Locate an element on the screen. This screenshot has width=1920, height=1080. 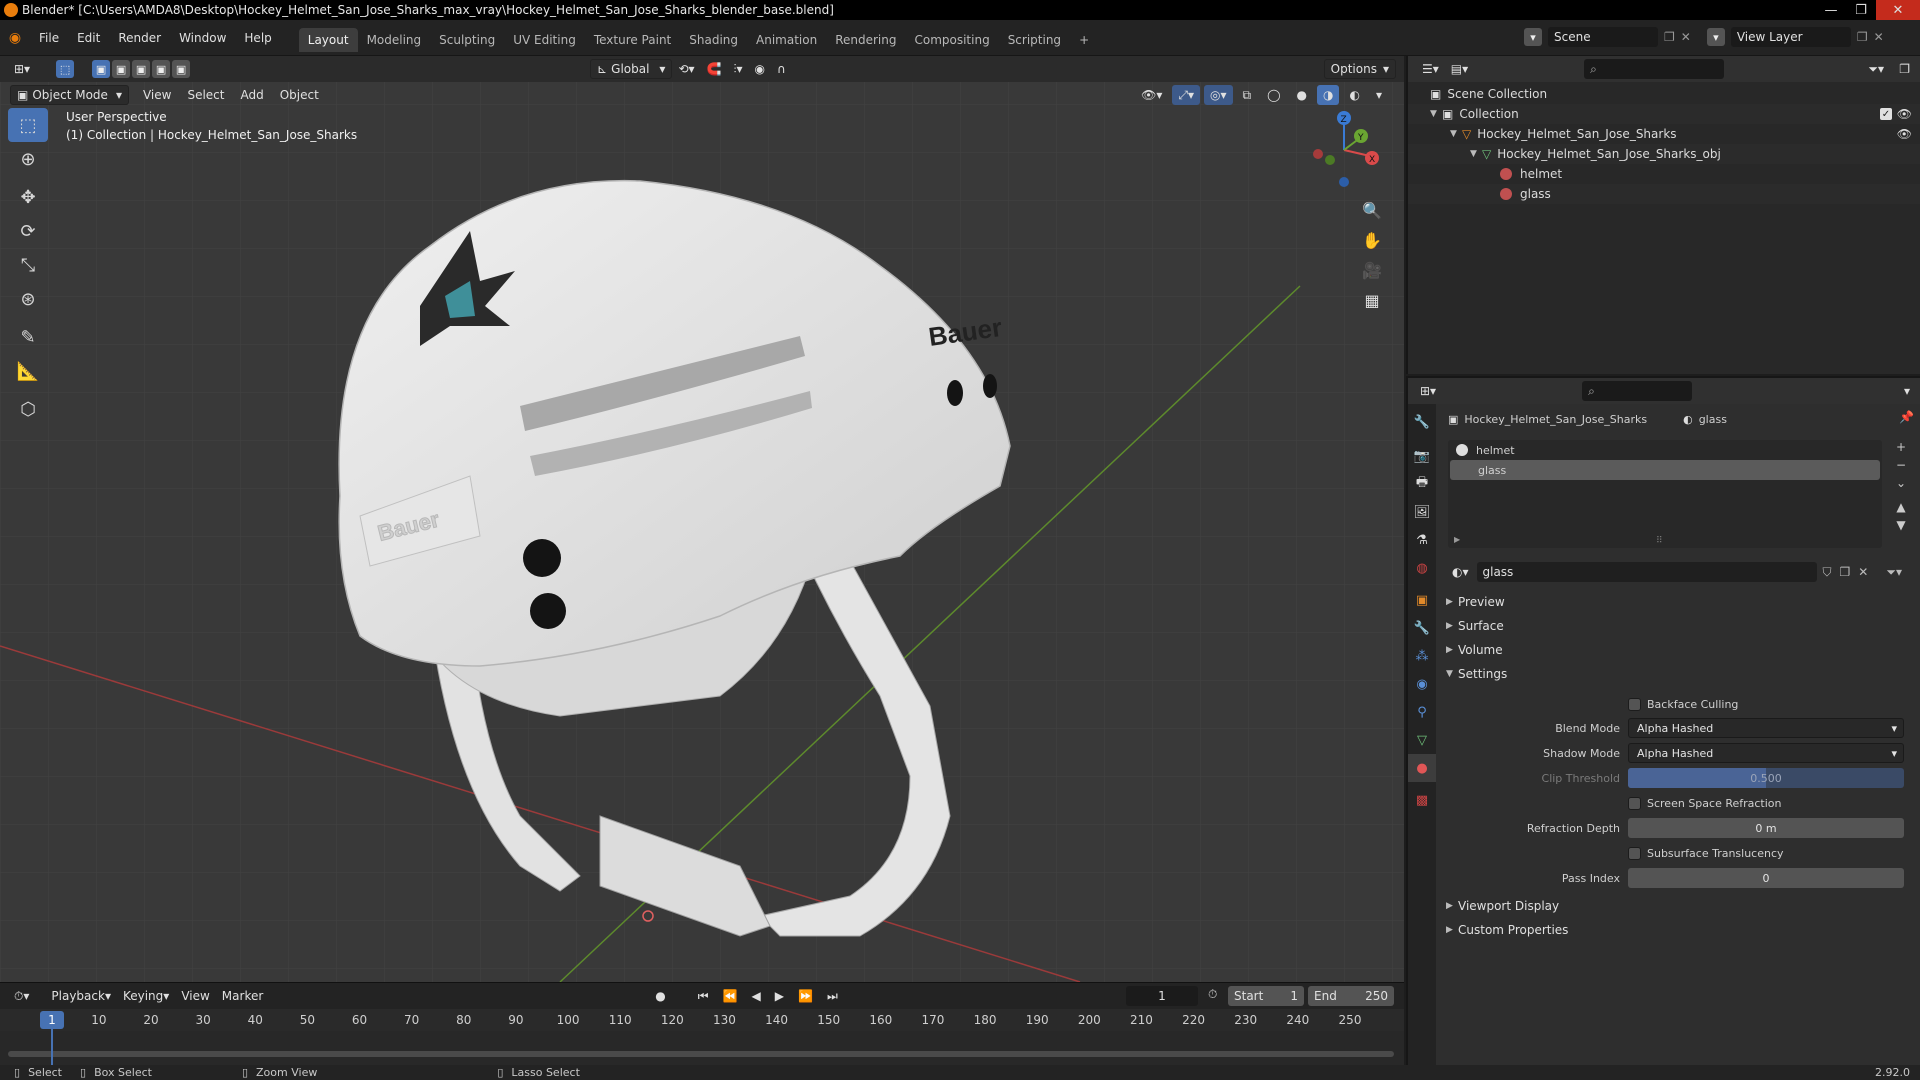
rotate-tool-icon: ⟳ is located at coordinates (28, 231).